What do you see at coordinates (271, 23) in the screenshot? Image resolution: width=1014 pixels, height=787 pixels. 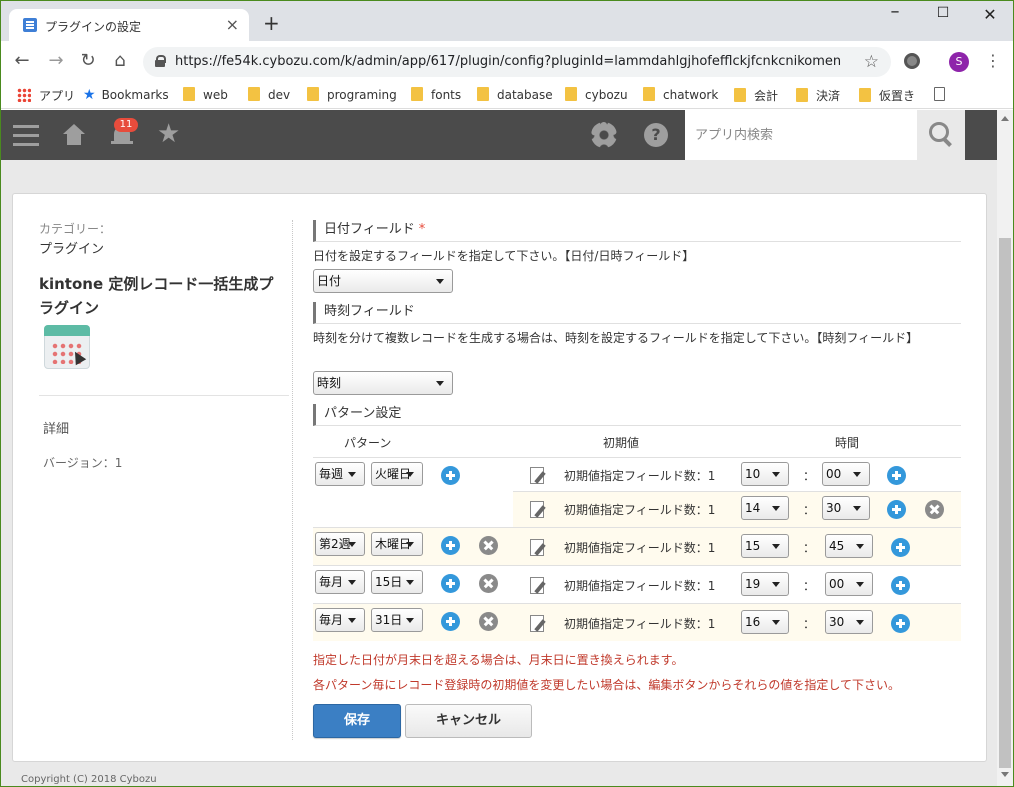 I see `new-tab-icon: +` at bounding box center [271, 23].